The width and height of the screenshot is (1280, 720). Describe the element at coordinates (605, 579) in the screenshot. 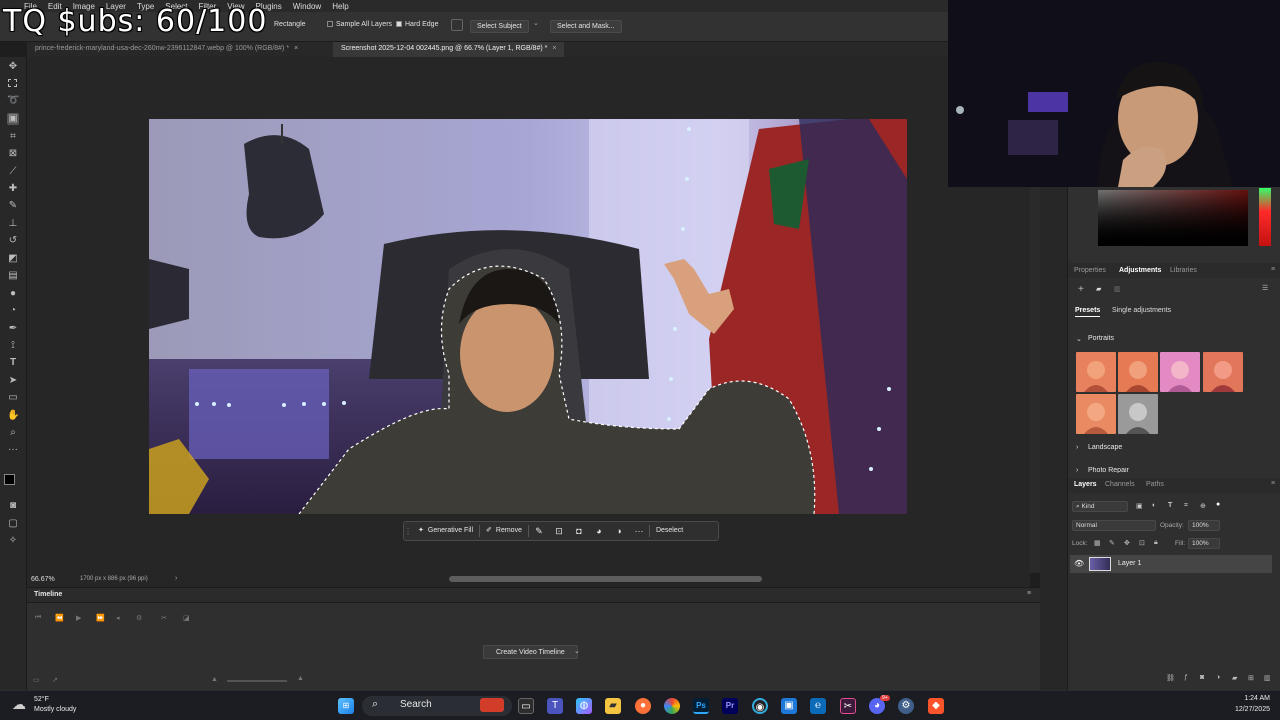

I see `horizontal-scrollbar` at that location.